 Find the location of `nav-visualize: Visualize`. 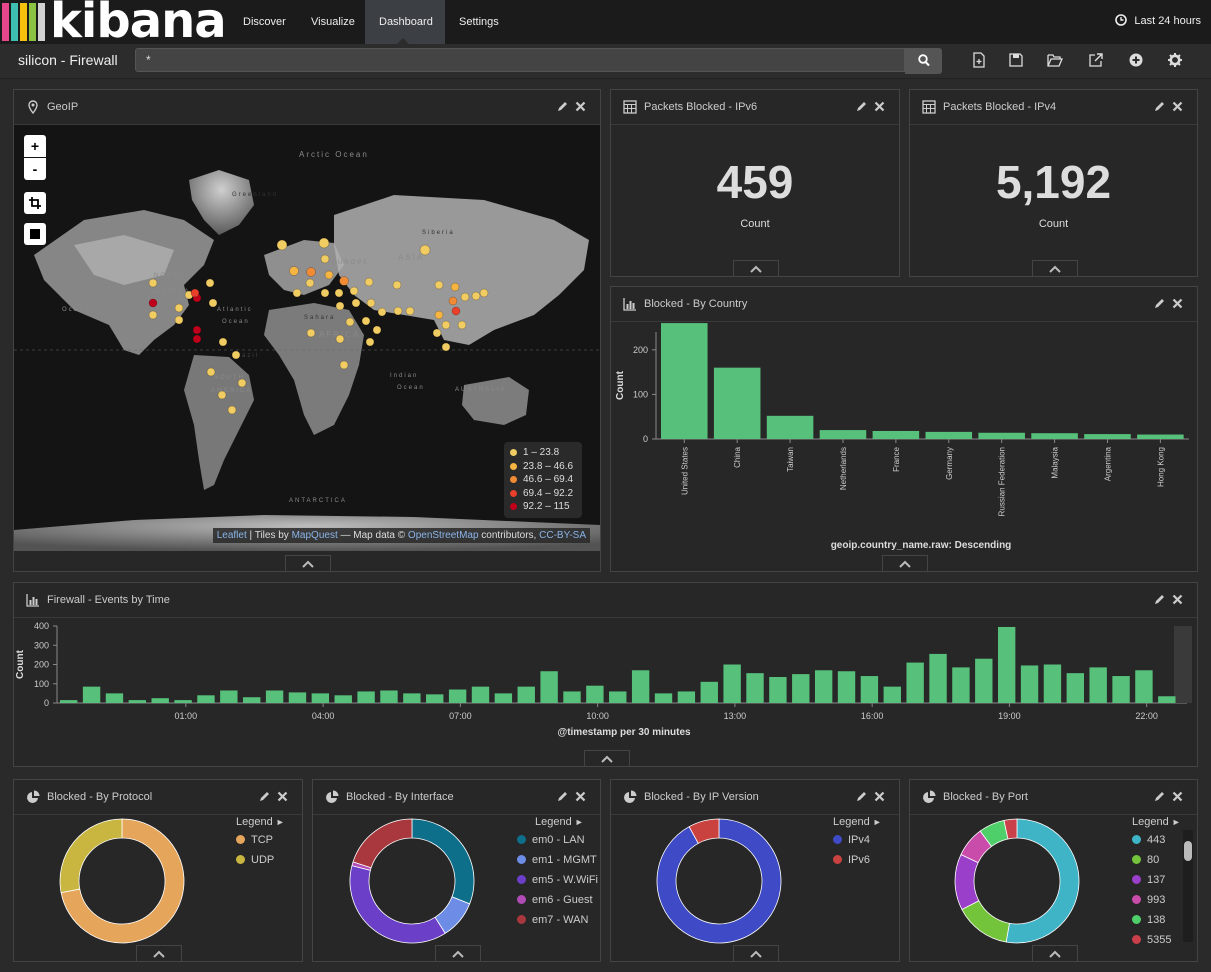

nav-visualize: Visualize is located at coordinates (333, 22).